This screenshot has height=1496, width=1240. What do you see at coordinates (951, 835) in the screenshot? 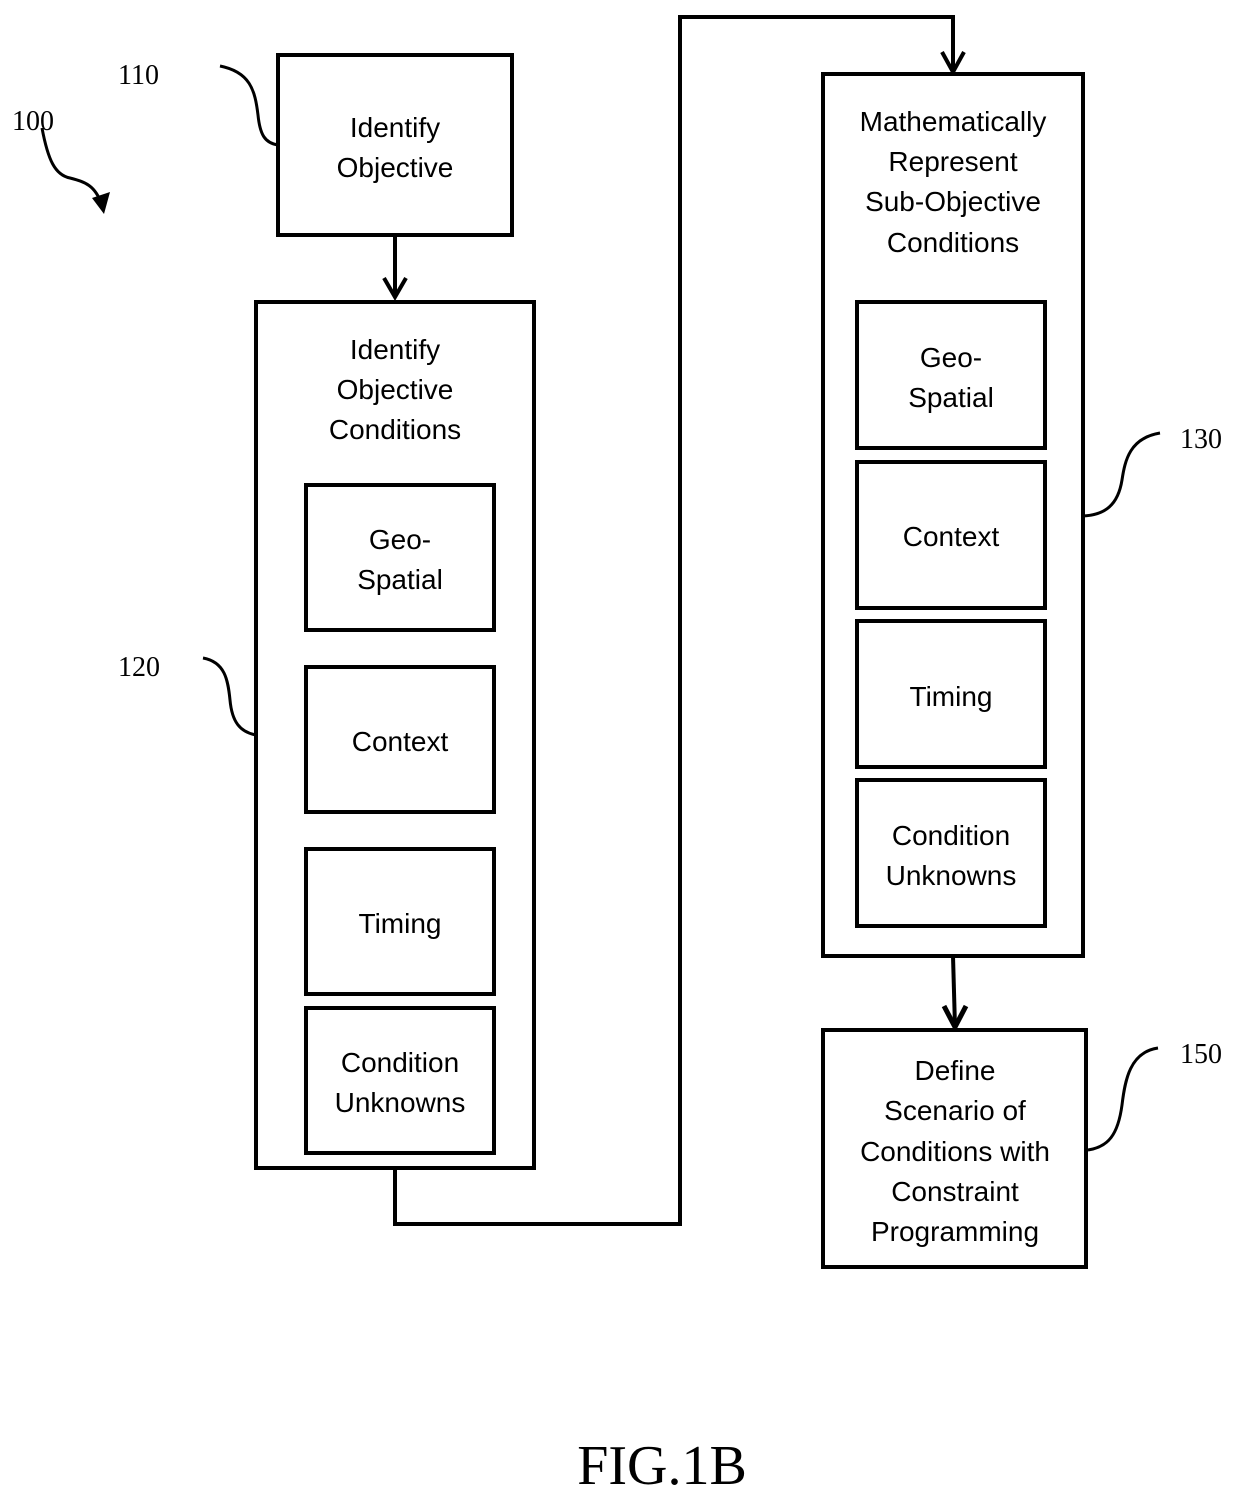
I see `step-130-condition-unknowns-line-1: Condition` at bounding box center [951, 835].